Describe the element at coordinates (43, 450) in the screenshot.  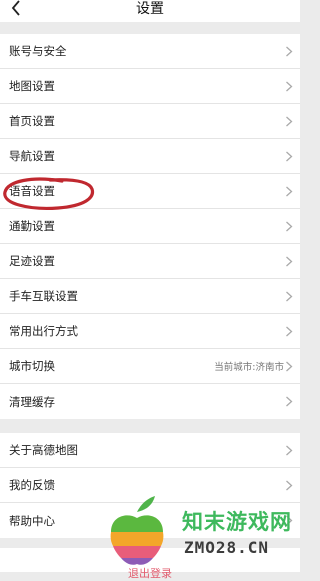
I see `row-label: 关于高德地图` at that location.